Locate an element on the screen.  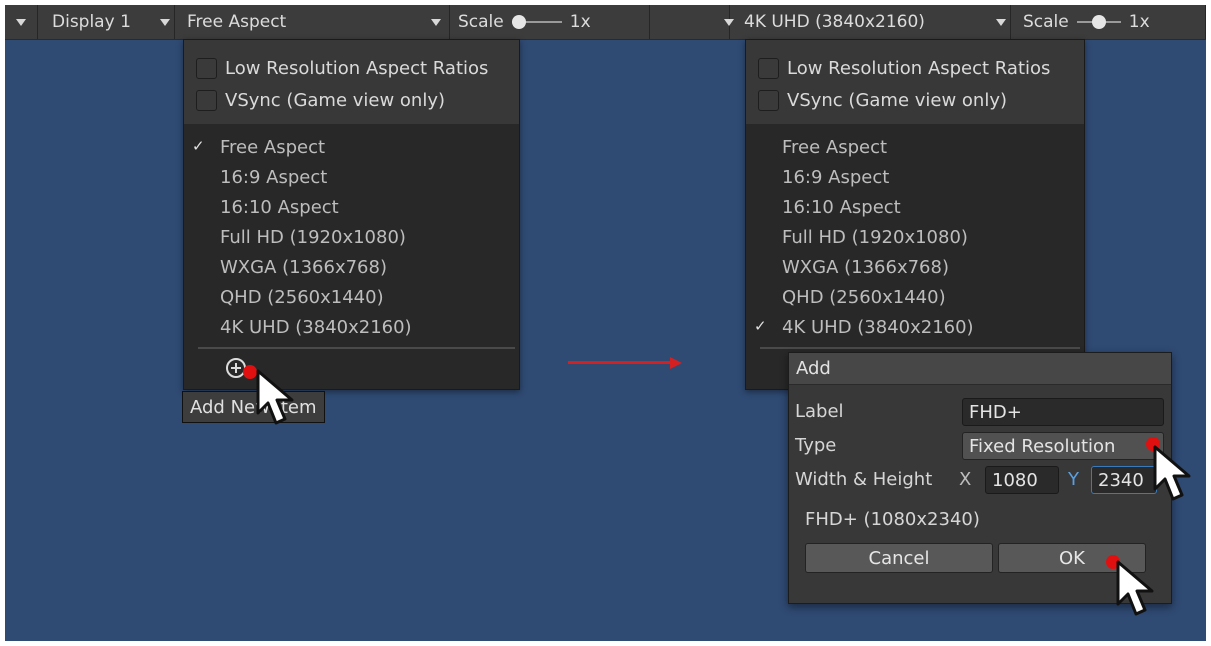
resolution-preview: FHD+ (1080x2340) is located at coordinates (892, 519).